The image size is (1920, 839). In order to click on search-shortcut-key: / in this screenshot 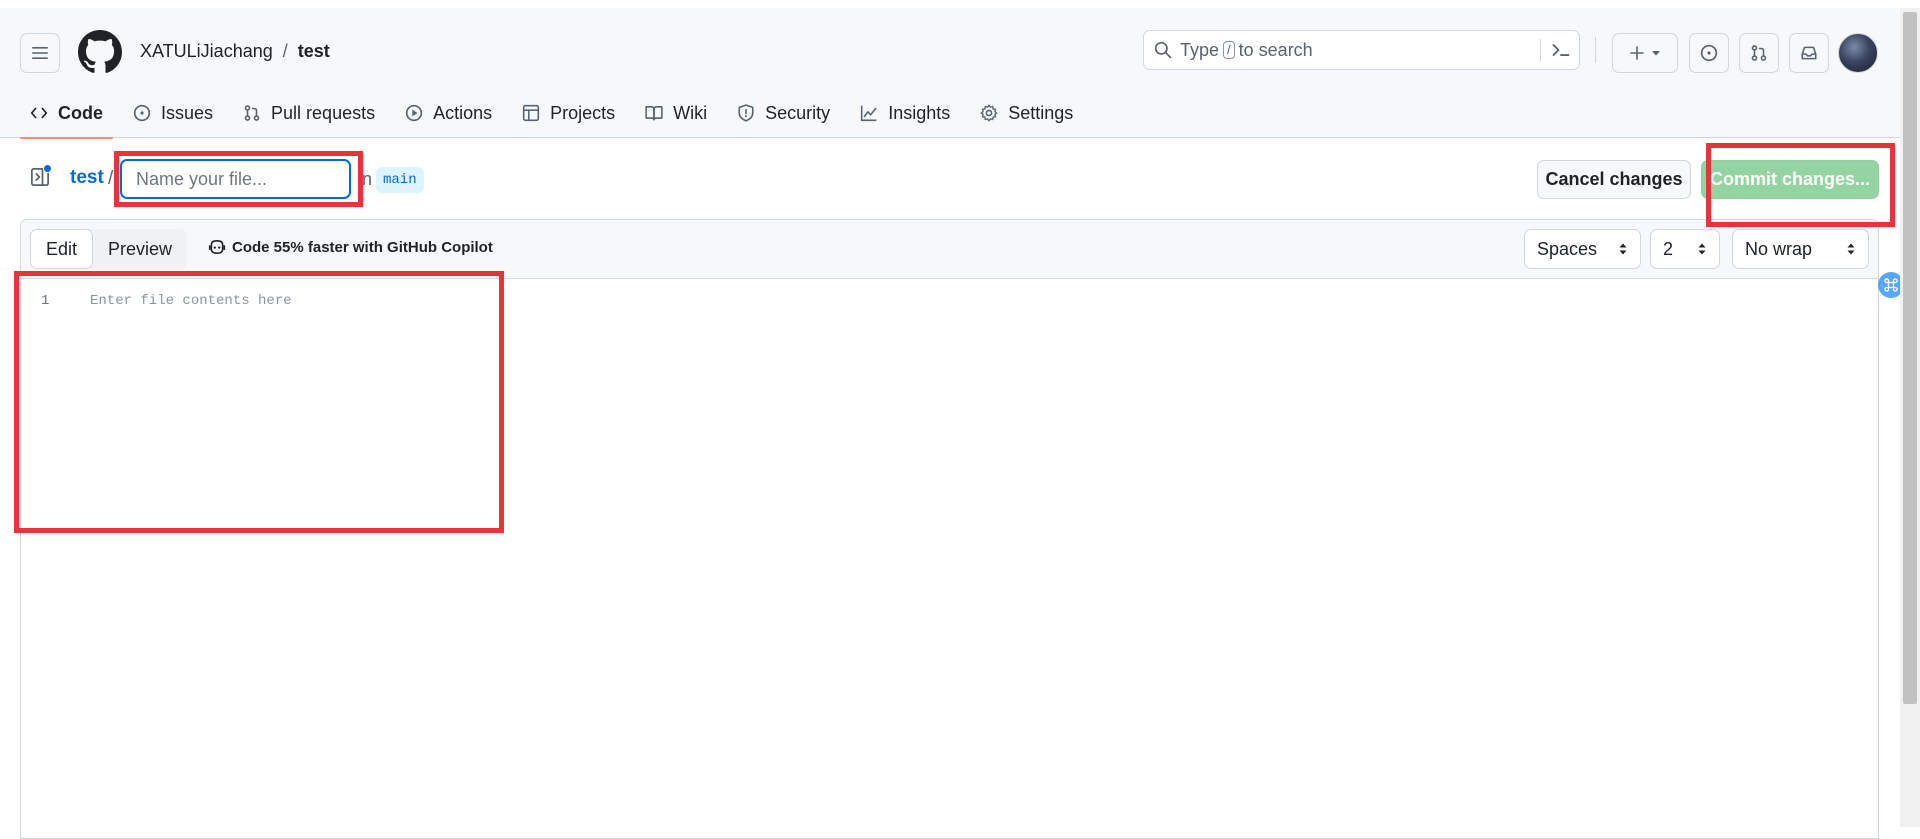, I will do `click(1229, 50)`.